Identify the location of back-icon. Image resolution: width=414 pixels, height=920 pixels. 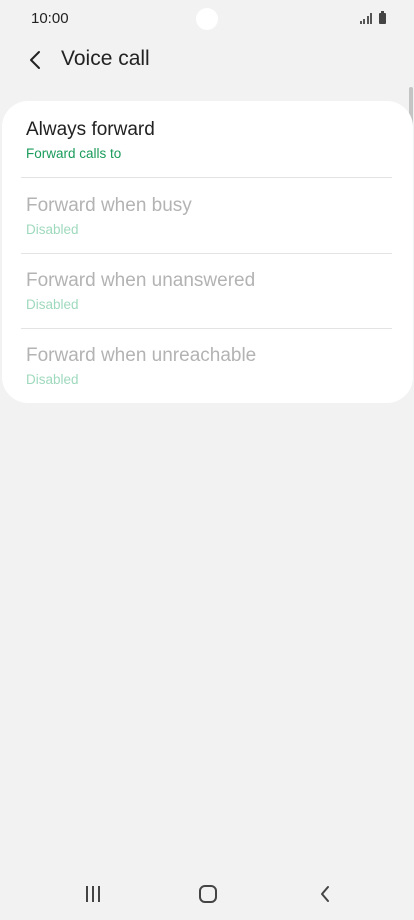
(325, 894).